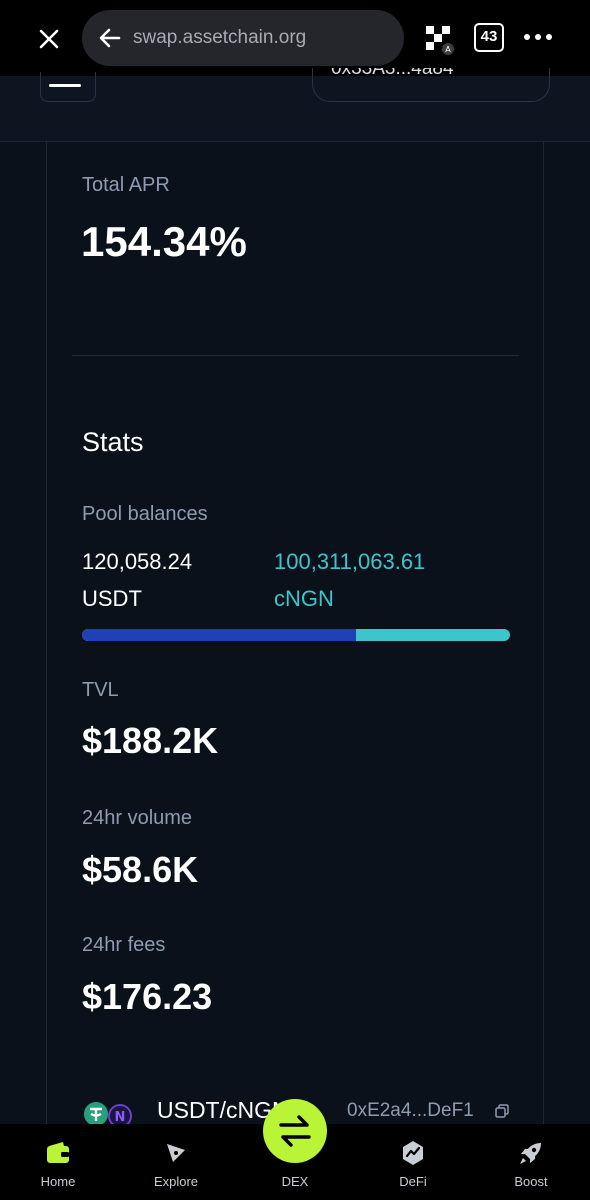 Image resolution: width=590 pixels, height=1200 pixels. What do you see at coordinates (49, 39) in the screenshot?
I see `close-icon` at bounding box center [49, 39].